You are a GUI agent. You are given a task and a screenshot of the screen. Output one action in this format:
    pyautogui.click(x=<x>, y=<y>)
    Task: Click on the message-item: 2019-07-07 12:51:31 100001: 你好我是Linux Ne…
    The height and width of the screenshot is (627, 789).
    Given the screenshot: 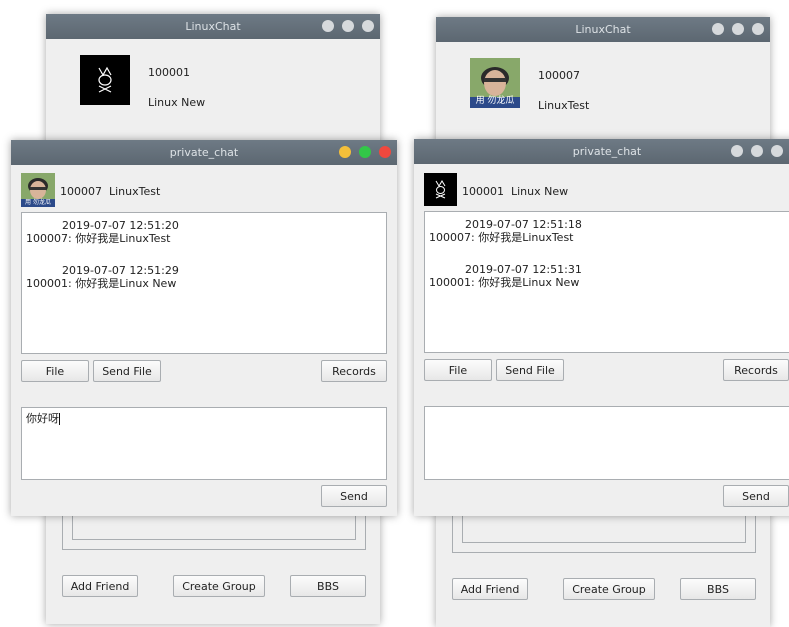 What is the action you would take?
    pyautogui.click(x=607, y=276)
    